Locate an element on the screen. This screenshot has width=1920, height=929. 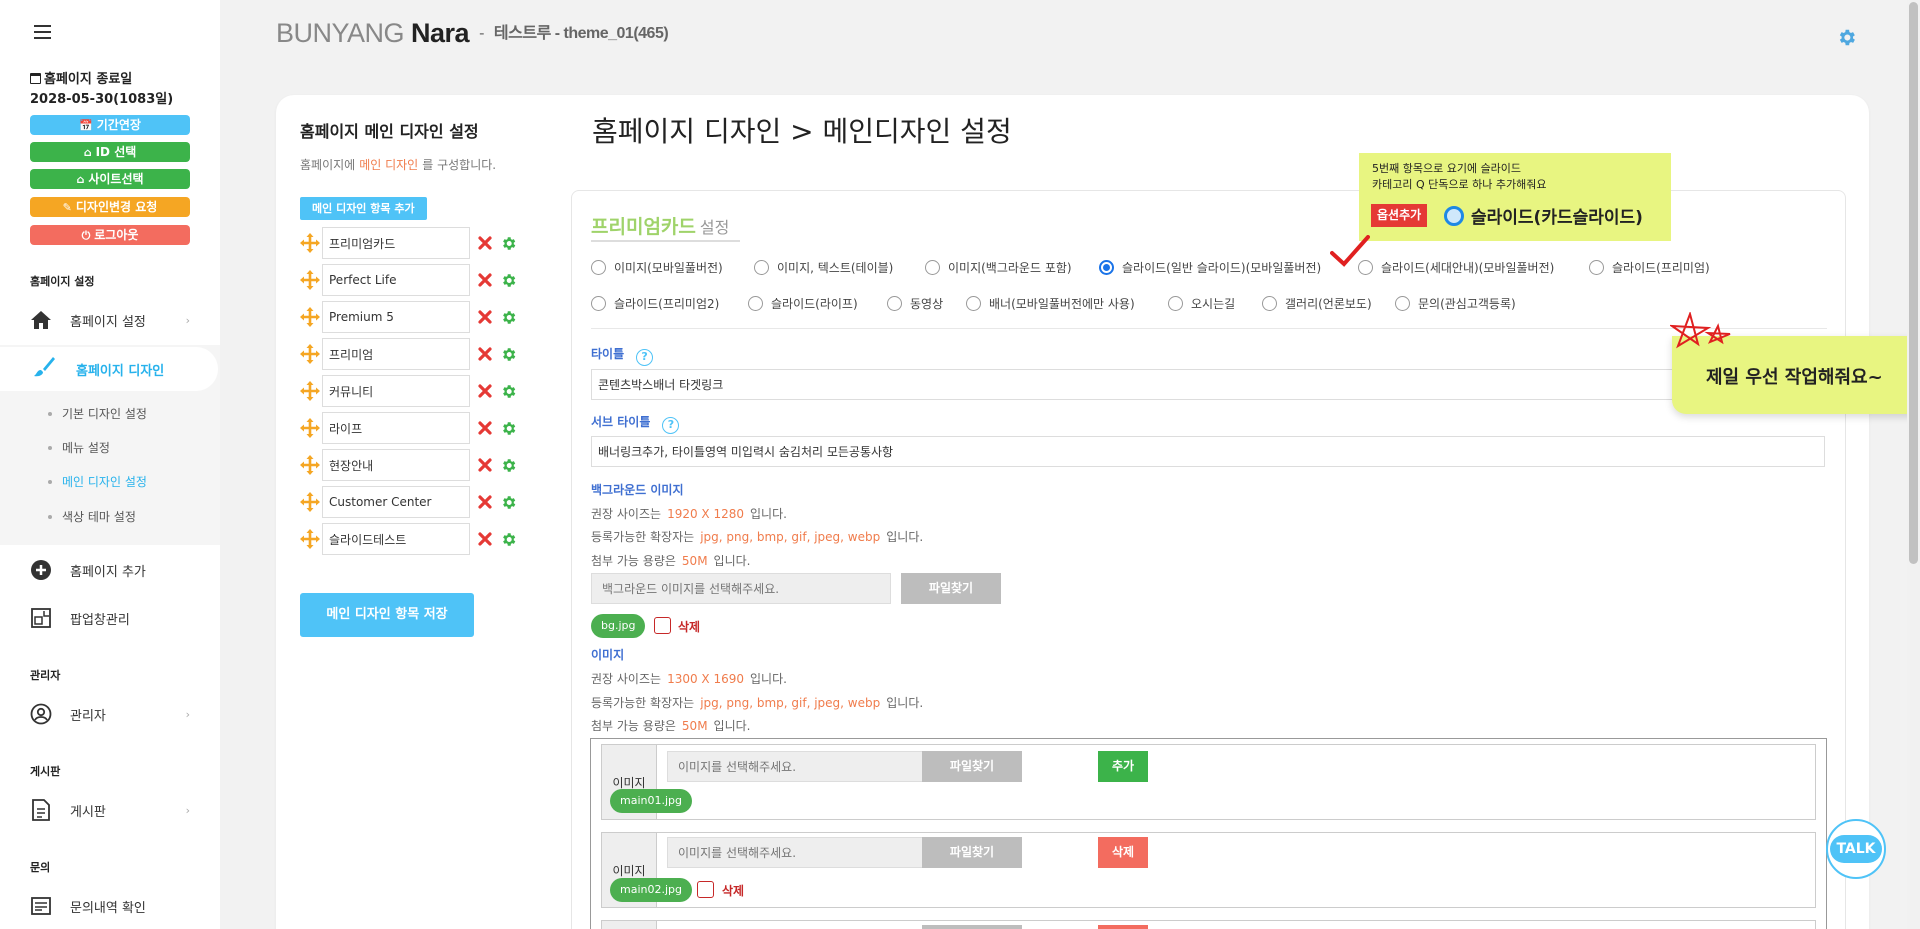
nav-add-homepage: 홈페이지 추가 is located at coordinates (110, 570).